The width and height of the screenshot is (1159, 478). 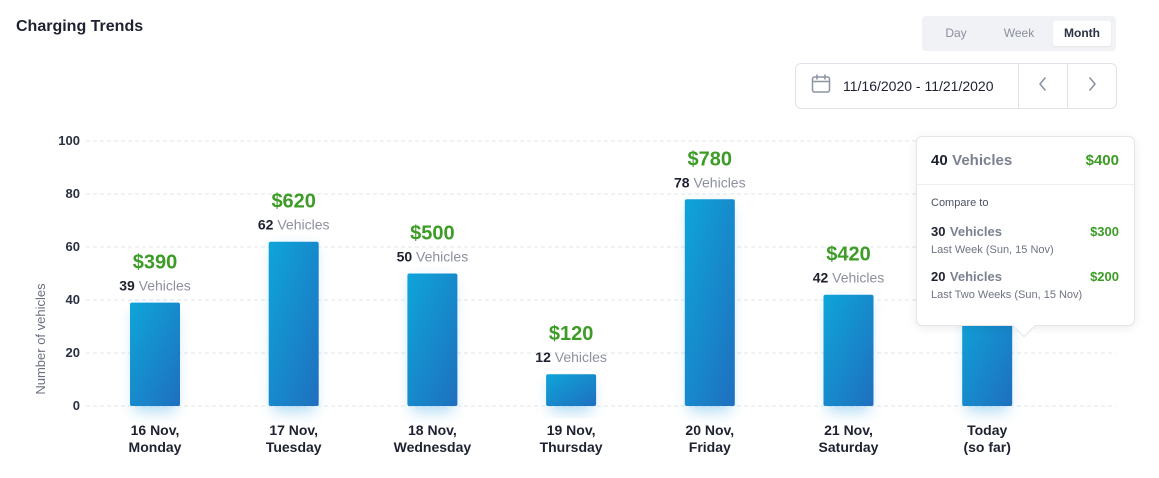 What do you see at coordinates (938, 231) in the screenshot?
I see `comparison-count: 30` at bounding box center [938, 231].